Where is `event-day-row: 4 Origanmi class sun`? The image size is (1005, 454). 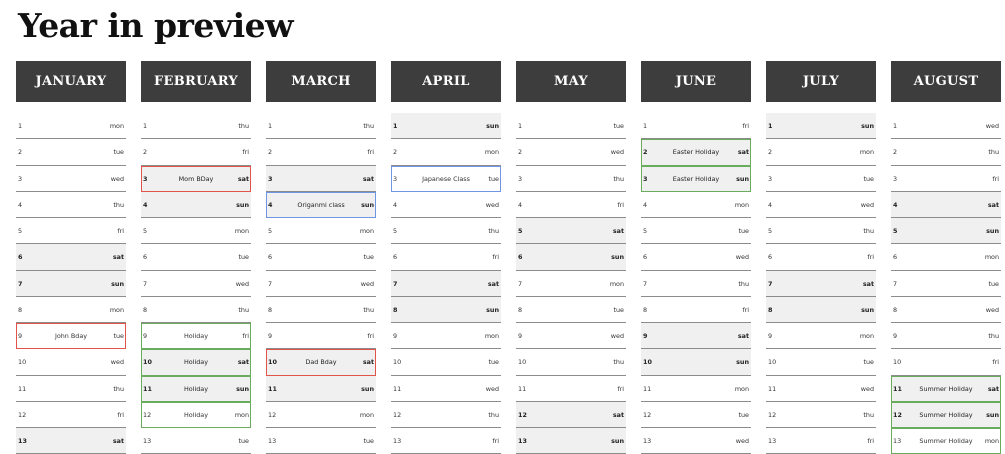
event-day-row: 4 Origanmi class sun is located at coordinates (321, 204).